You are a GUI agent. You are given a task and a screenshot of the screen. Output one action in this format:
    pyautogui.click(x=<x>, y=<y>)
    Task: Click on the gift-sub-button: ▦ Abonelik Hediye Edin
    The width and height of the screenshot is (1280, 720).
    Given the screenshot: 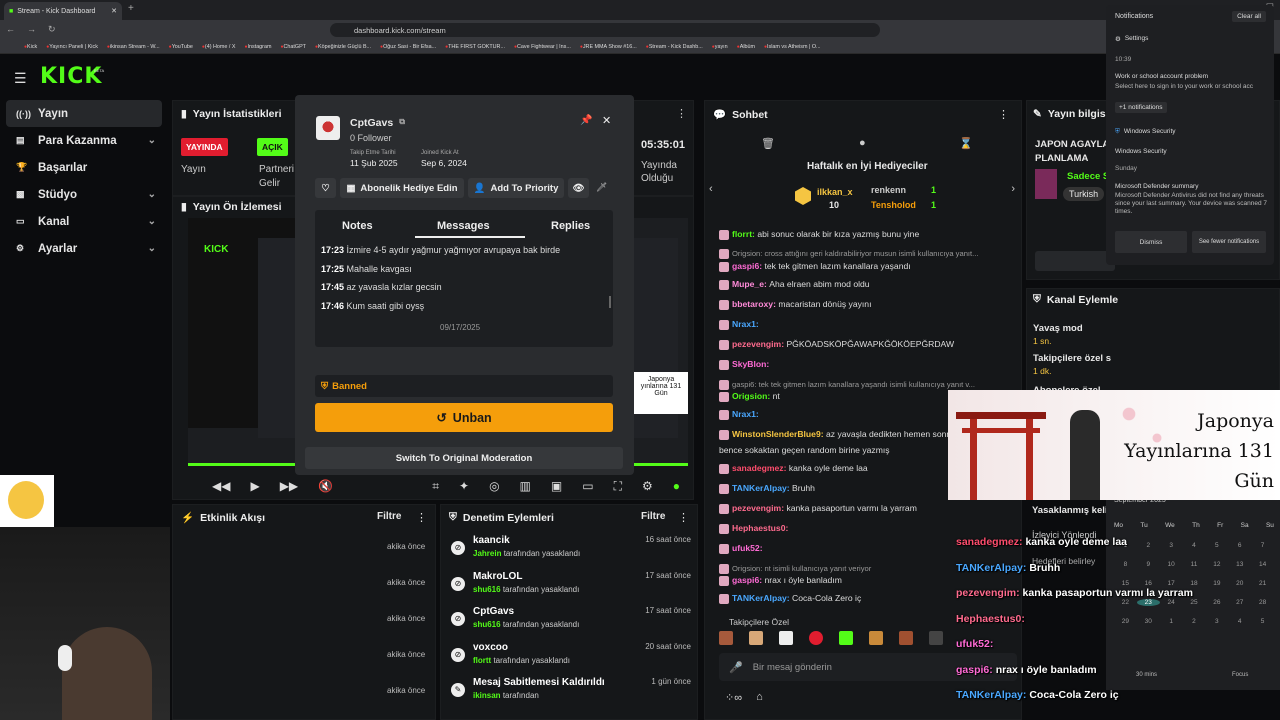 What is the action you would take?
    pyautogui.click(x=402, y=188)
    